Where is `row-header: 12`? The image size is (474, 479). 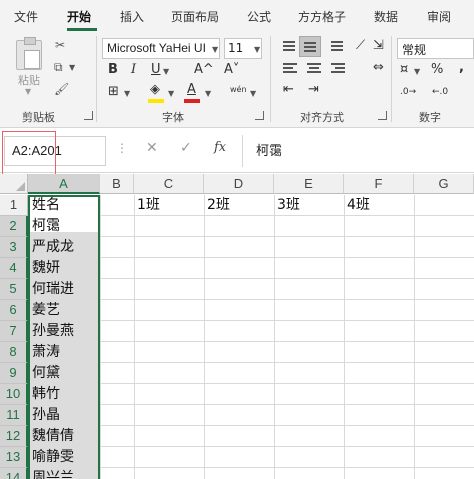 row-header: 12 is located at coordinates (14, 436).